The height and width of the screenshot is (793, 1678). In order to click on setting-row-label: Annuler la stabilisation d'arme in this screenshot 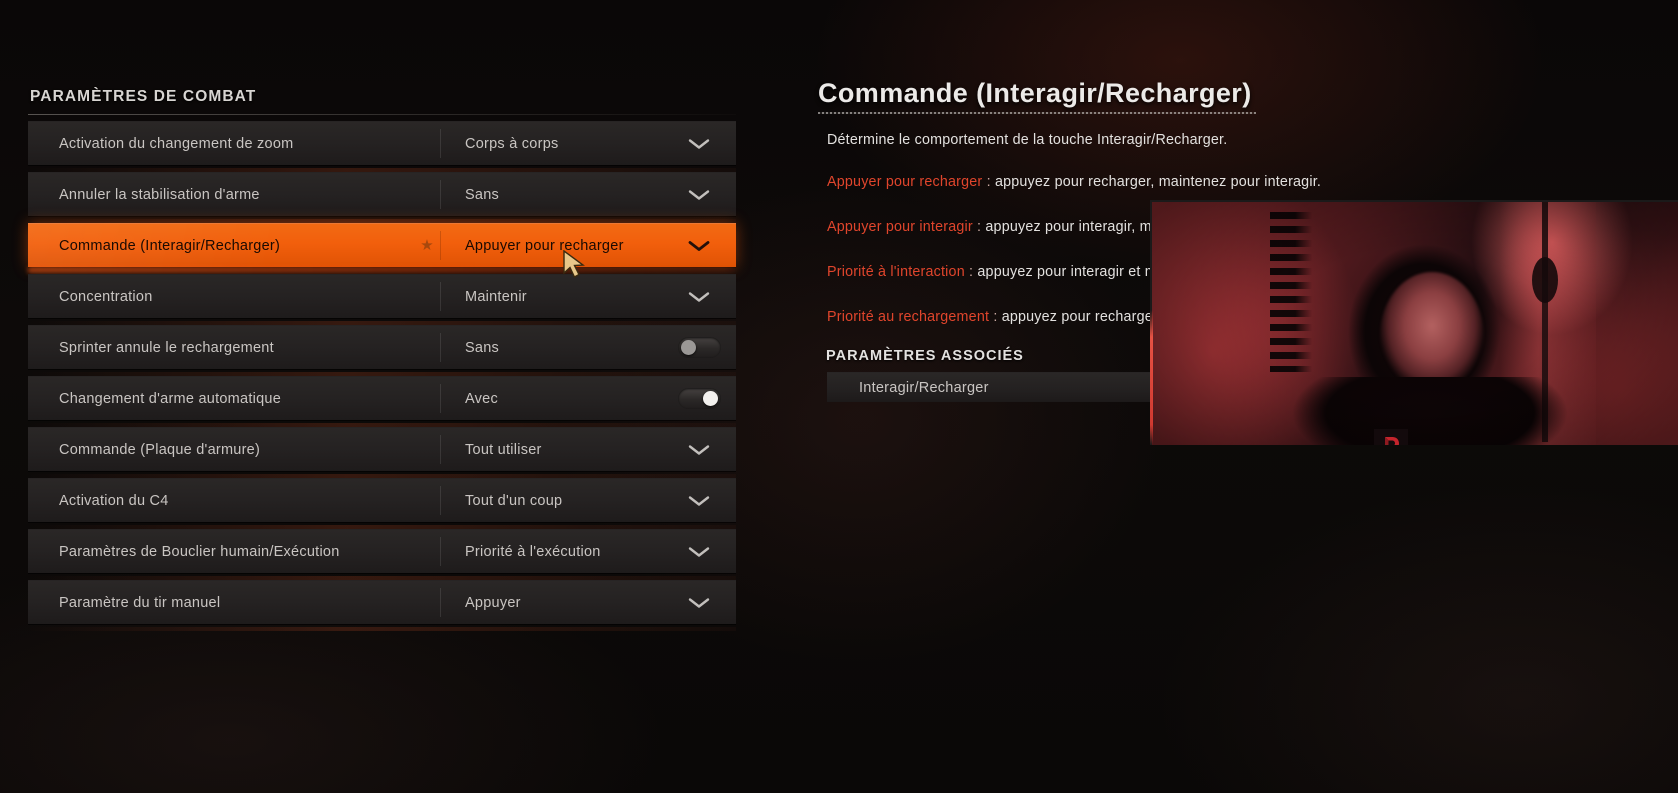, I will do `click(159, 194)`.